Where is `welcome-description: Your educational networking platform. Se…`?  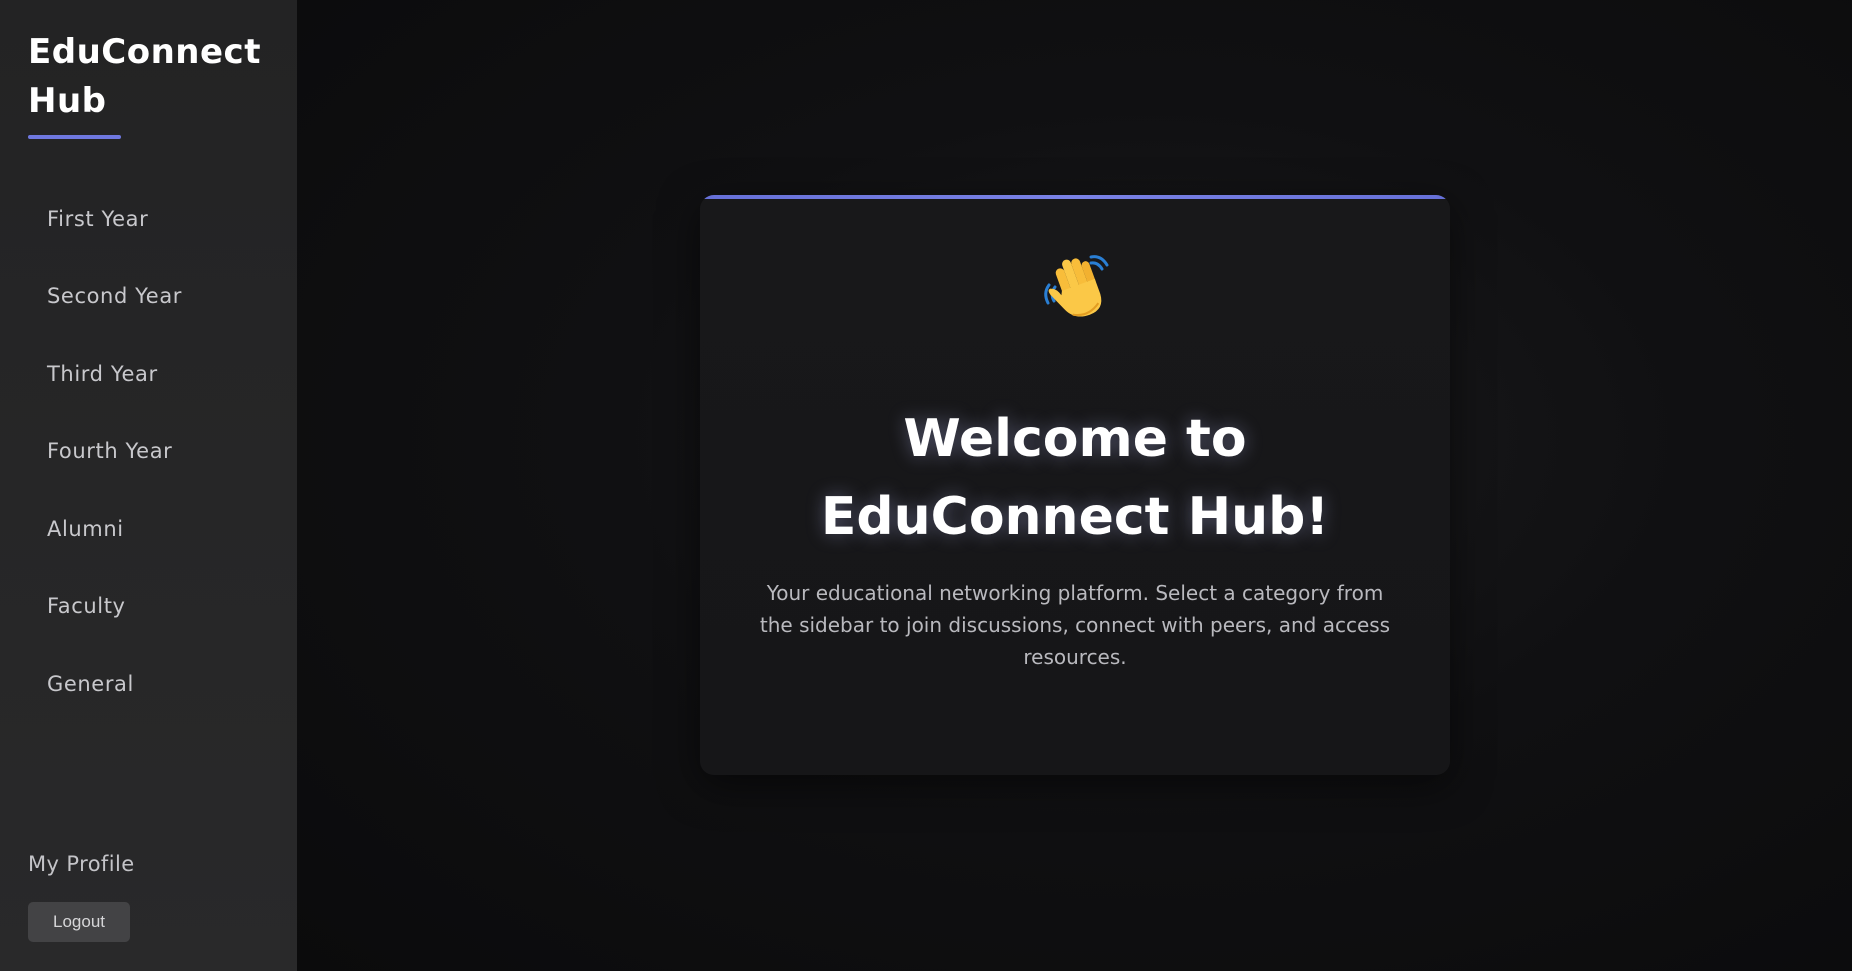
welcome-description: Your educational networking platform. Se… is located at coordinates (1075, 625).